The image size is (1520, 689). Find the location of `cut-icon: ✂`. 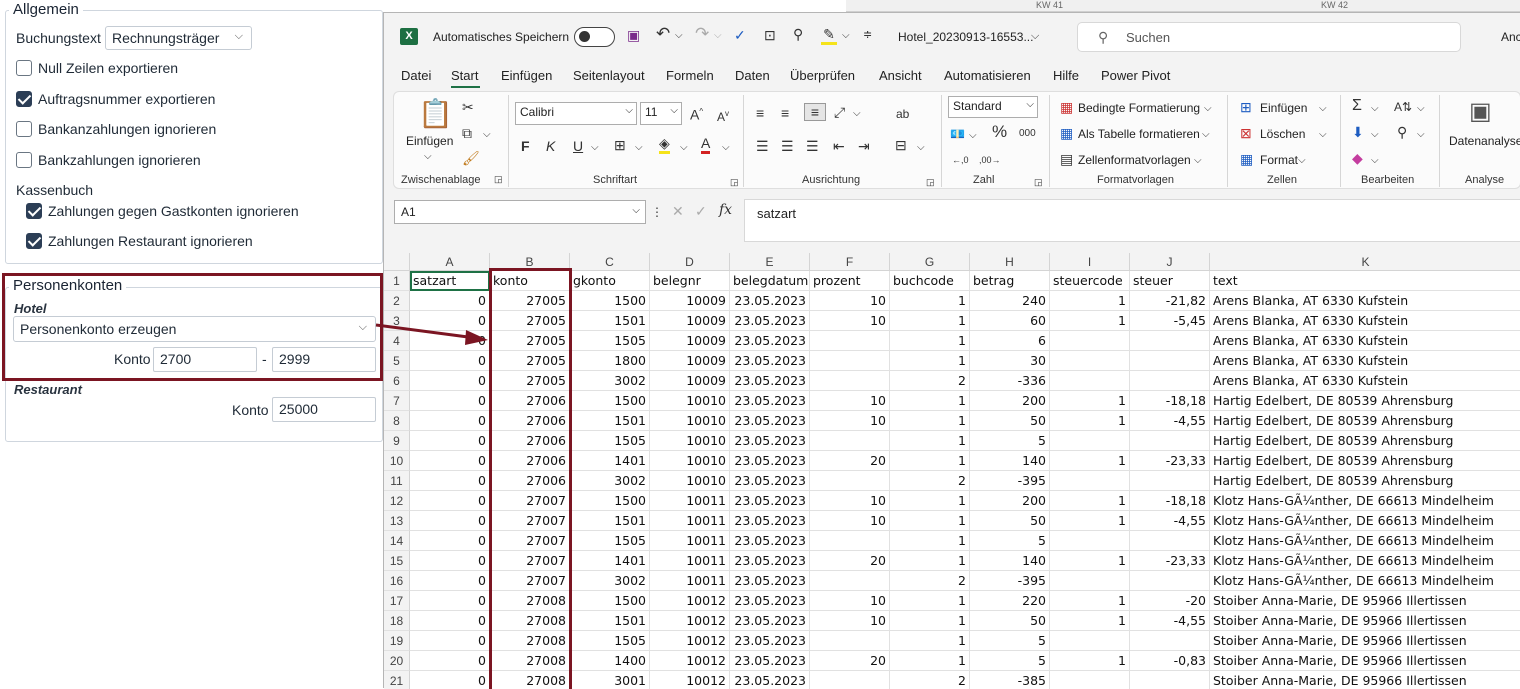

cut-icon: ✂ is located at coordinates (468, 107).